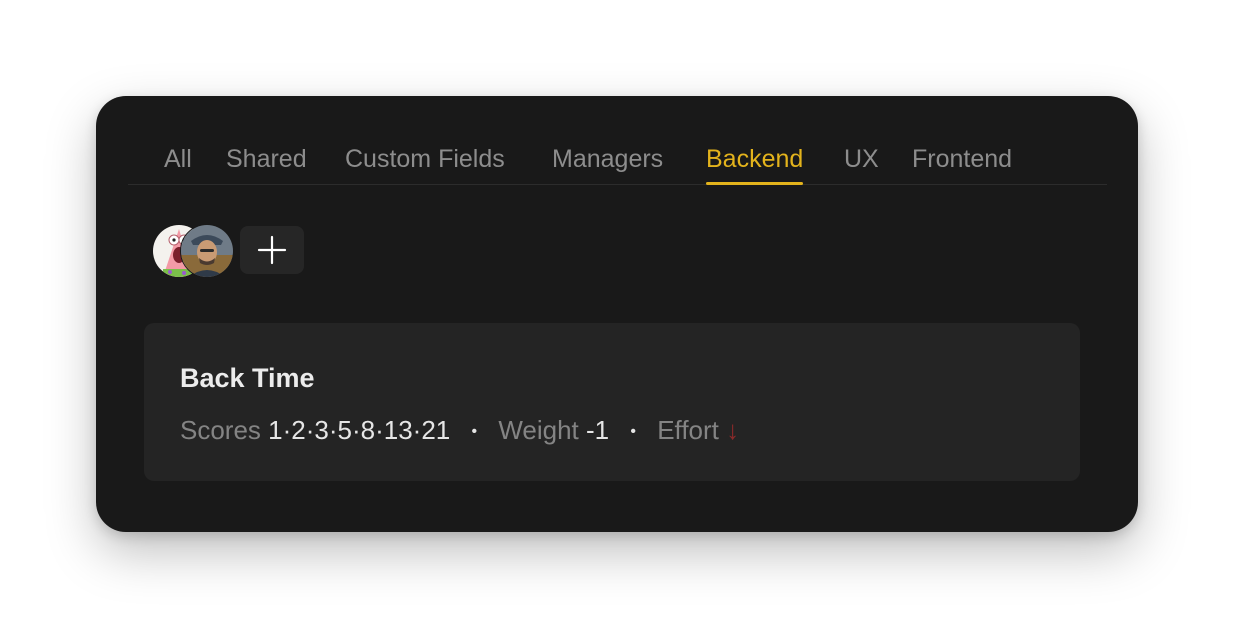 The width and height of the screenshot is (1234, 628). I want to click on plus-icon, so click(272, 250).